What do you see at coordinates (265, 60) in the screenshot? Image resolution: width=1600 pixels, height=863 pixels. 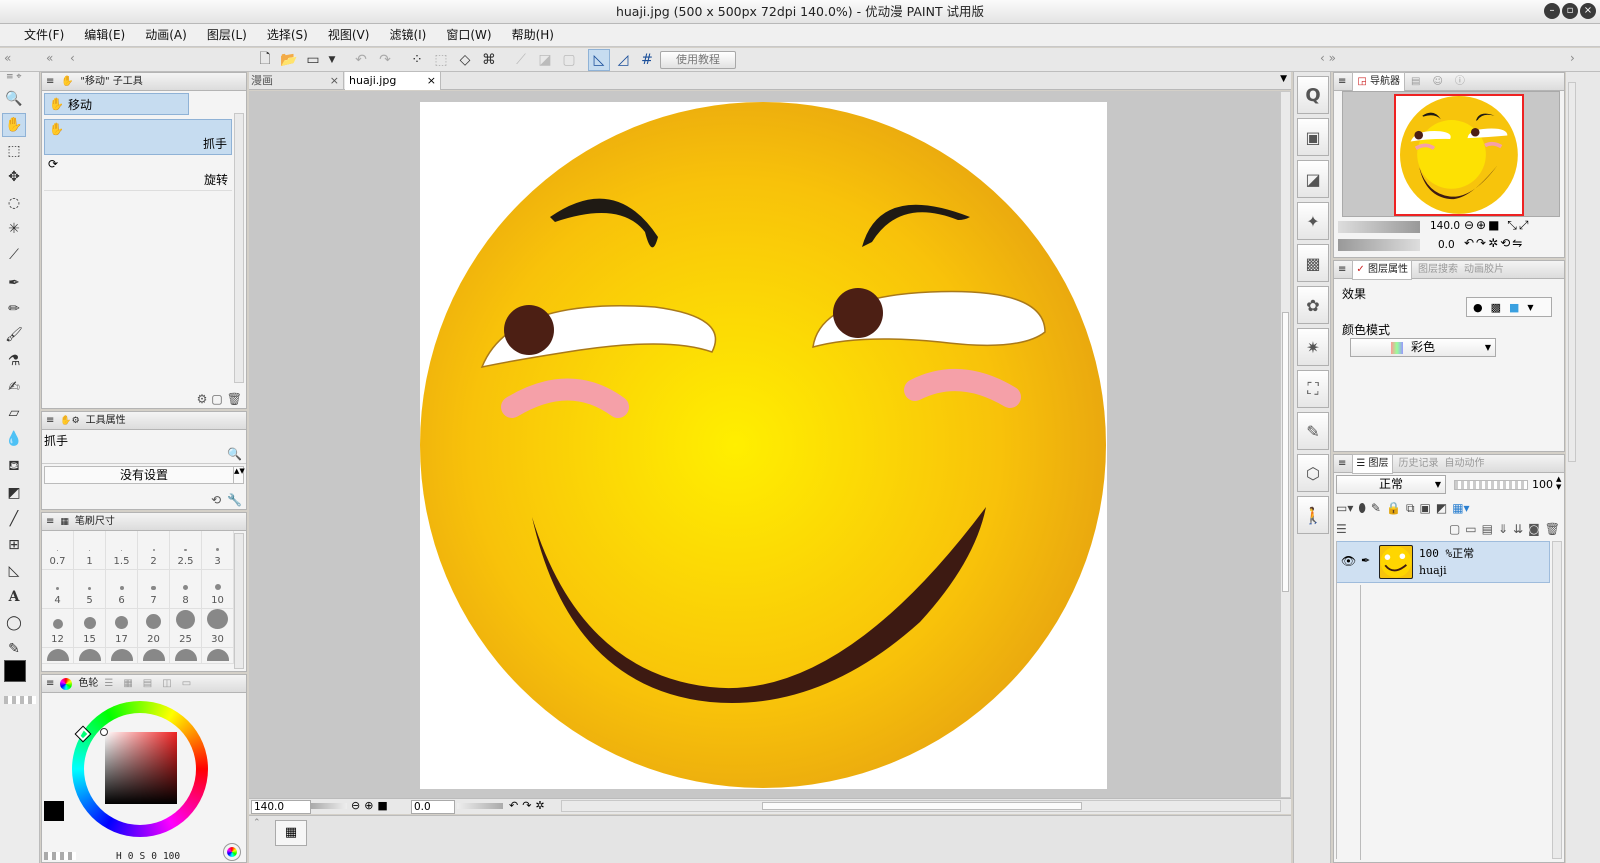 I see `new-file-icon: 🗋` at bounding box center [265, 60].